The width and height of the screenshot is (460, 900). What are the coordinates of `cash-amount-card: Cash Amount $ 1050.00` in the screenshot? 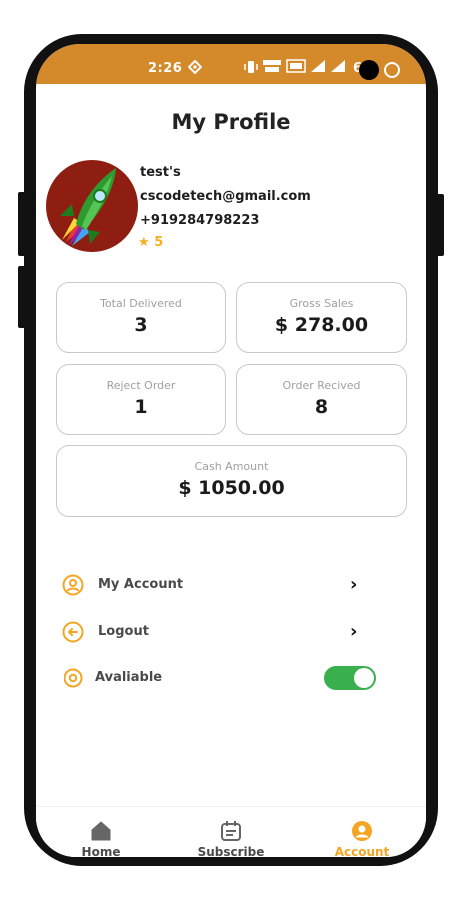 It's located at (231, 481).